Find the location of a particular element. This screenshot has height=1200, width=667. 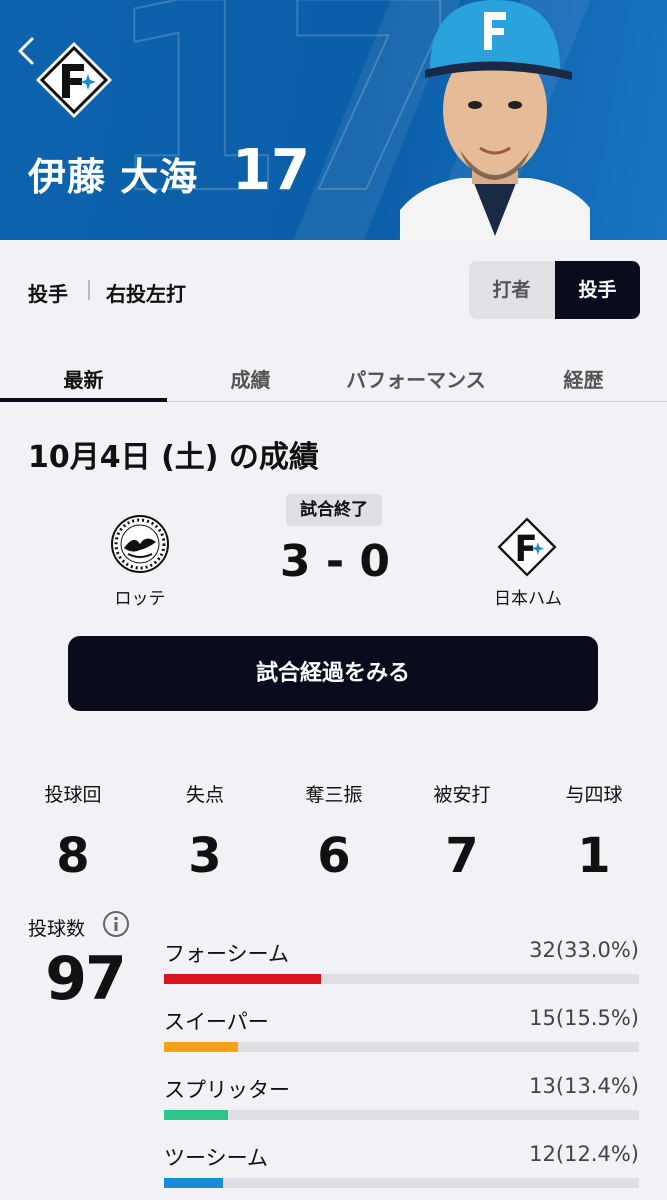

batter-pitcher-toggle: 打者 投手 is located at coordinates (554, 290).